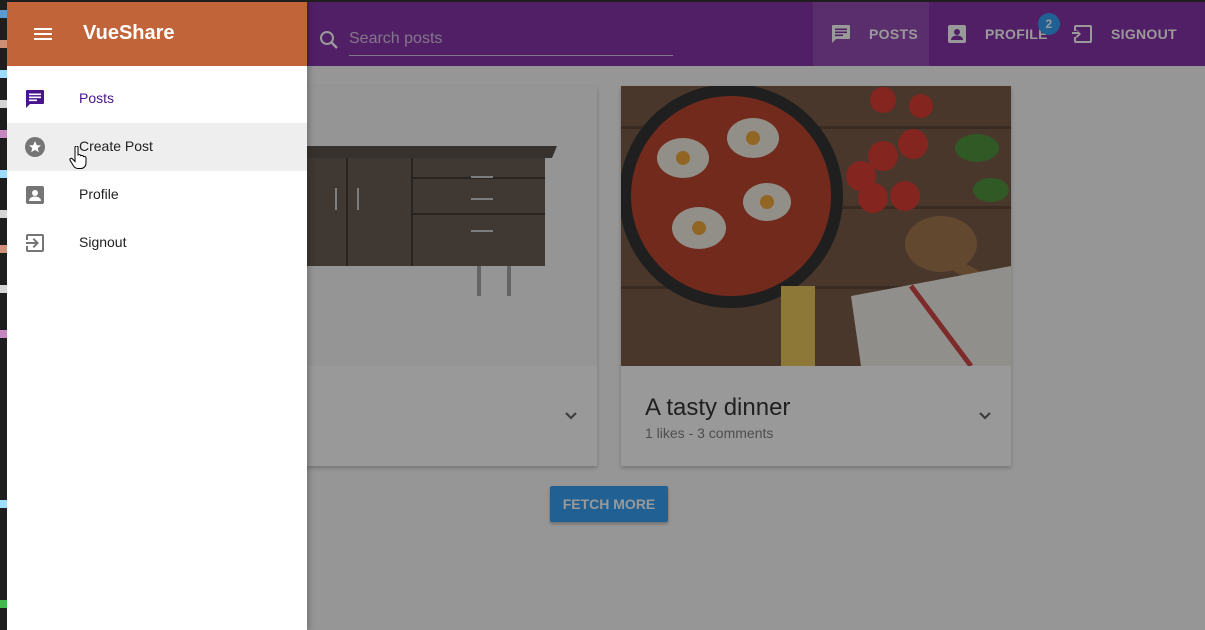 The image size is (1205, 630). I want to click on drawer-header: VueShare, so click(157, 34).